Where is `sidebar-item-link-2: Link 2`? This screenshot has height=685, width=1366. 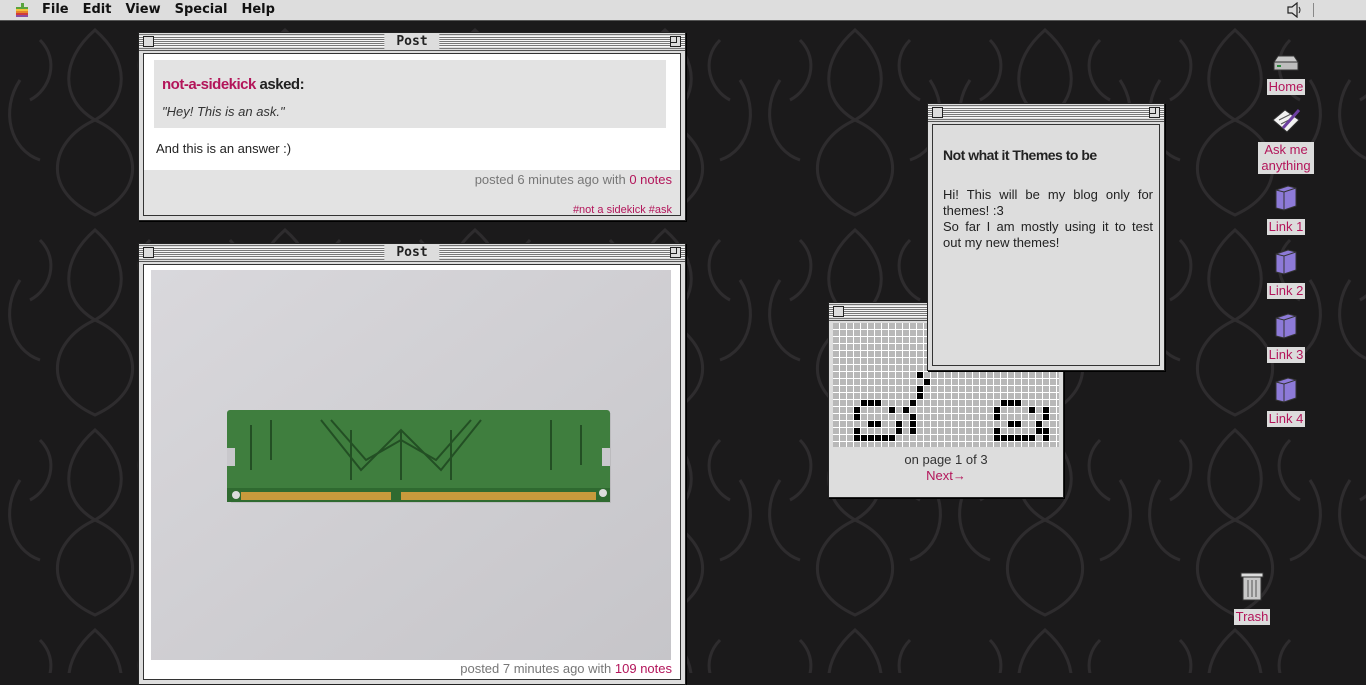 sidebar-item-link-2: Link 2 is located at coordinates (1286, 273).